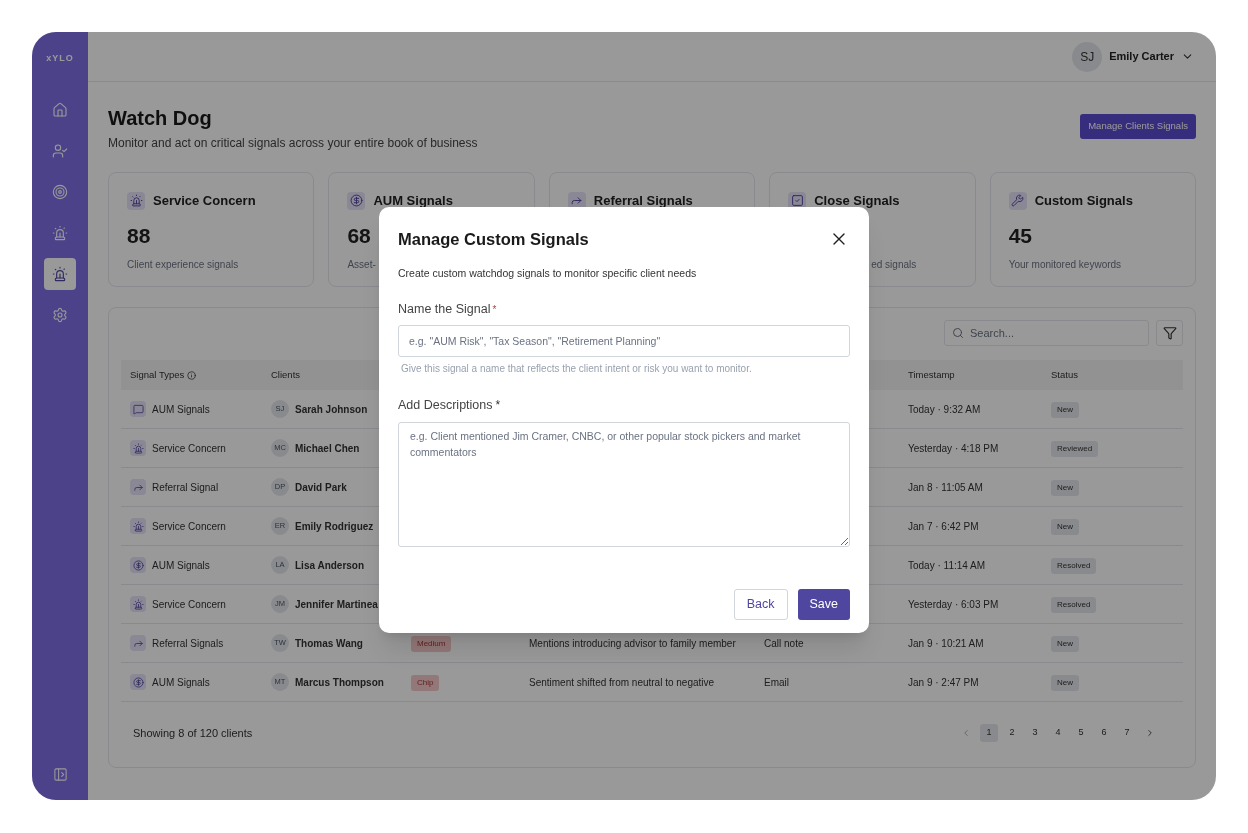 The image size is (1248, 833). I want to click on card-value: 88, so click(139, 235).